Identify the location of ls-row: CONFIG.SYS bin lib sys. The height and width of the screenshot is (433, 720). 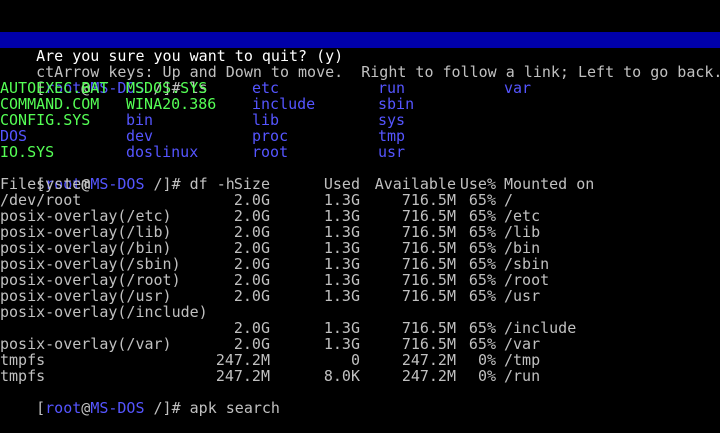
(360, 120).